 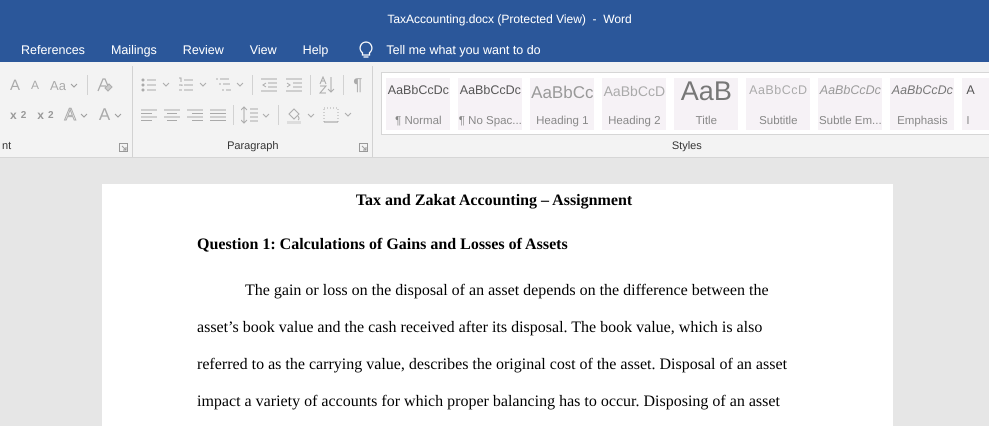 I want to click on group-label: Styles, so click(x=687, y=146).